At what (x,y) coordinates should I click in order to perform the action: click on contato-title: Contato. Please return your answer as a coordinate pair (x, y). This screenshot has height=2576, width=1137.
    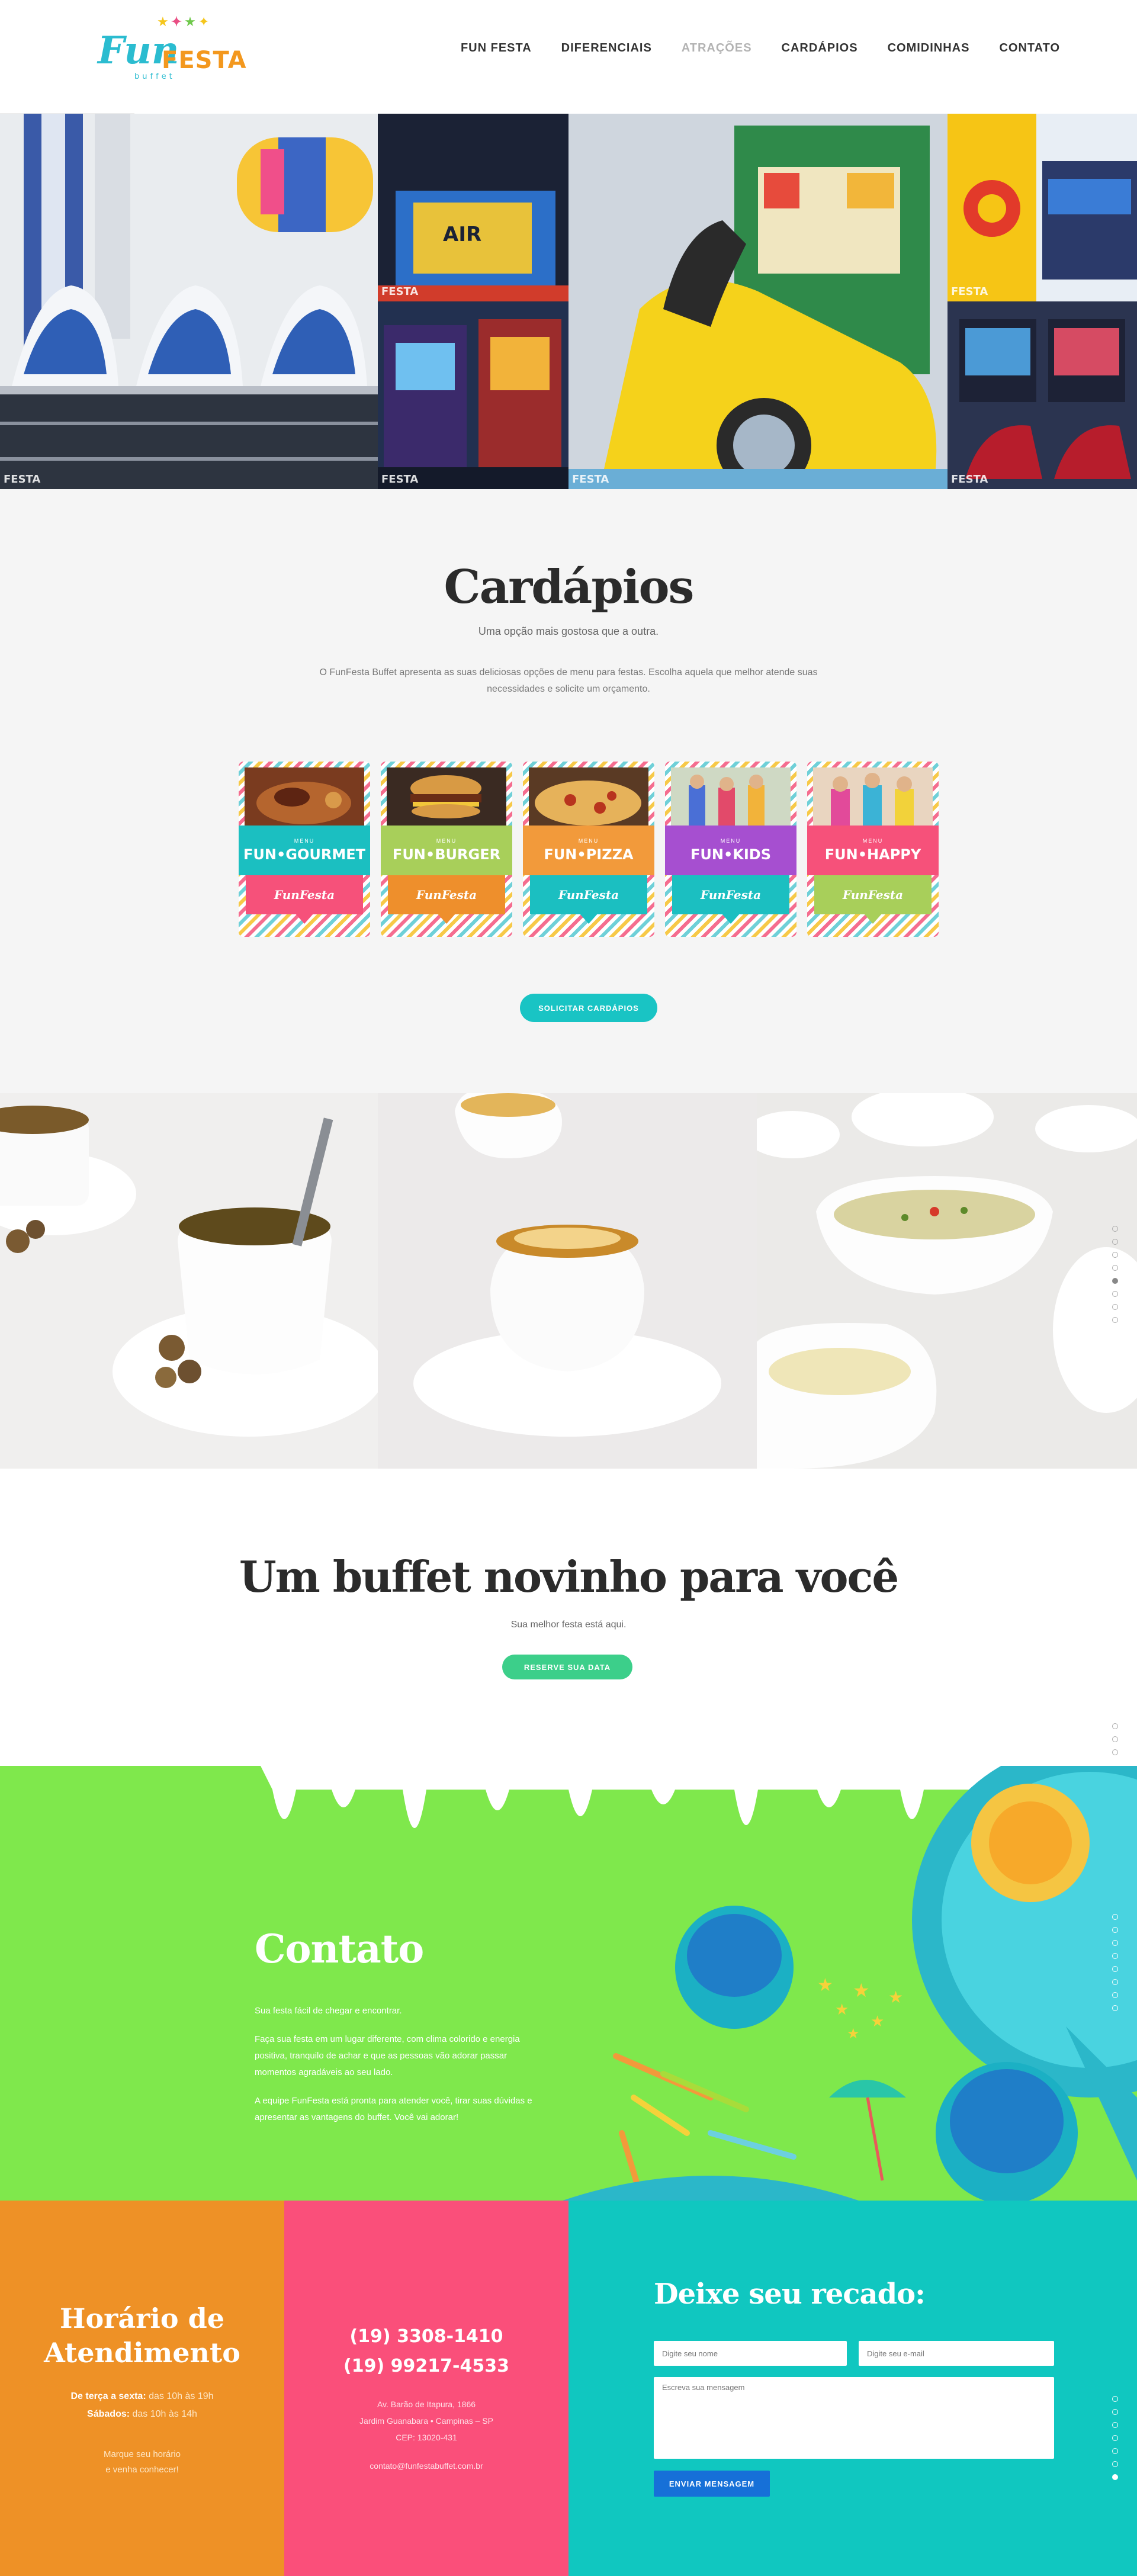
    Looking at the image, I should click on (339, 1949).